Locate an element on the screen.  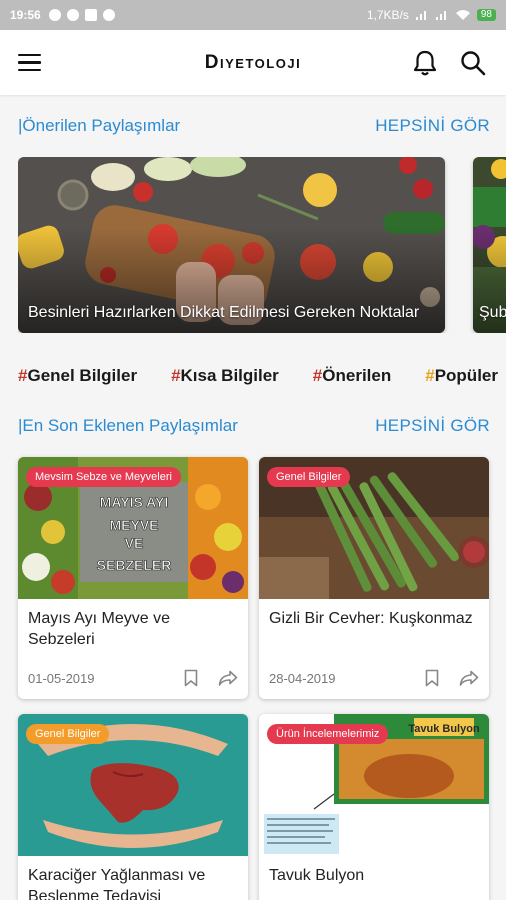
featured-card: Şub is located at coordinates (489, 245).